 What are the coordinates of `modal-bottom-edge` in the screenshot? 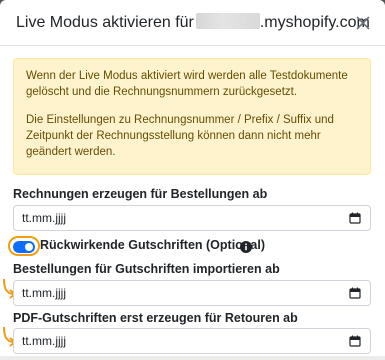 It's located at (192, 358).